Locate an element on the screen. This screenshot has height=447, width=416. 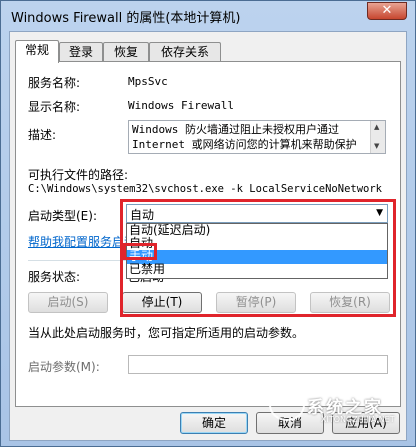
scroll-down-icon: ▼ is located at coordinates (376, 146).